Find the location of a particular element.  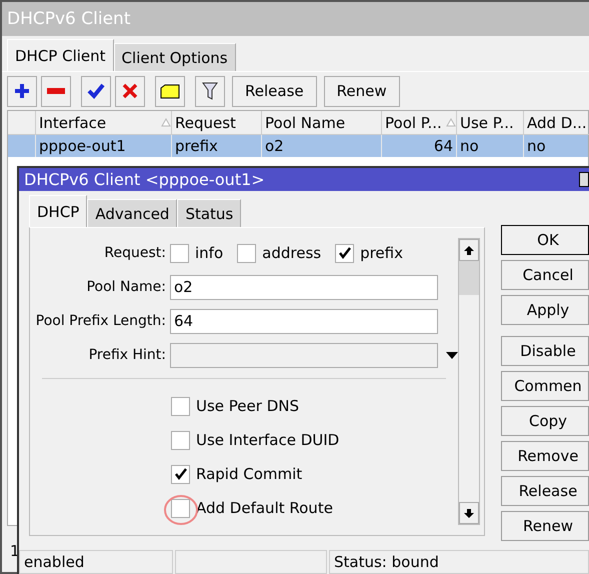

add-button is located at coordinates (22, 91).